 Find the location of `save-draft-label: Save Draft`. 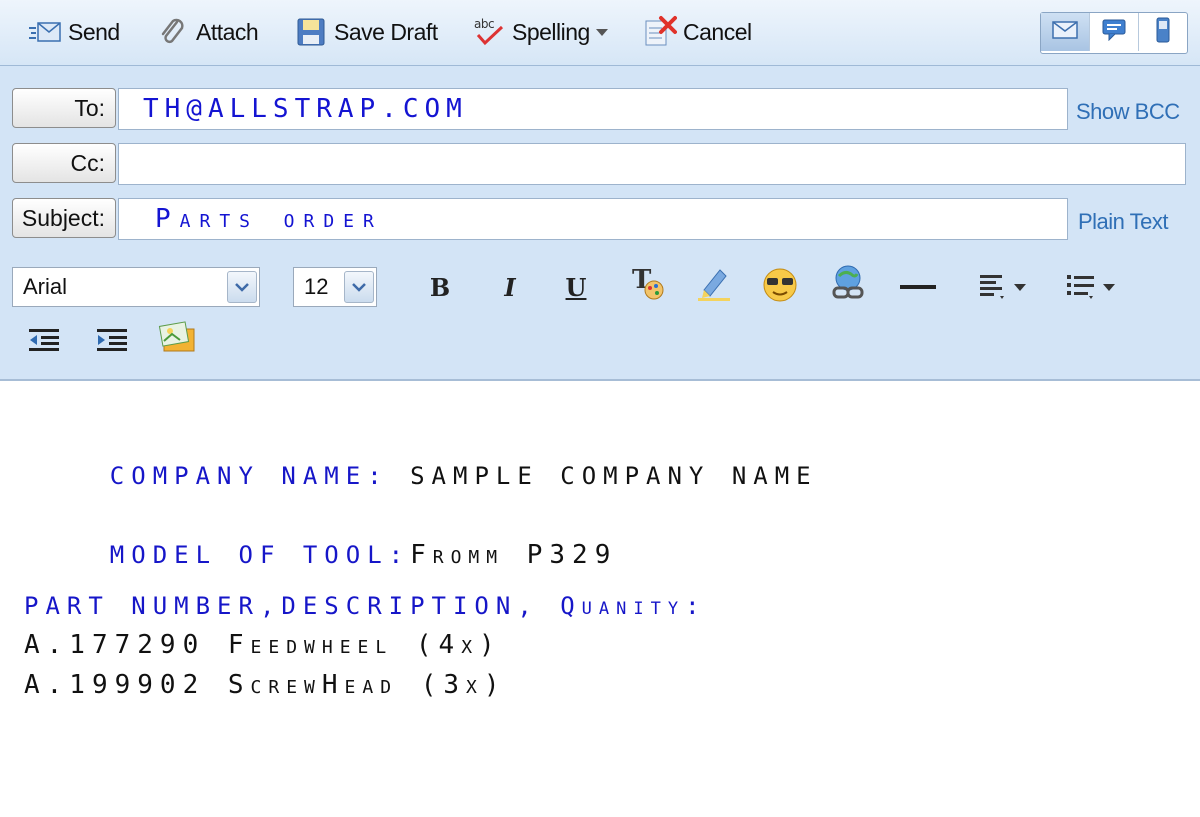

save-draft-label: Save Draft is located at coordinates (386, 31).